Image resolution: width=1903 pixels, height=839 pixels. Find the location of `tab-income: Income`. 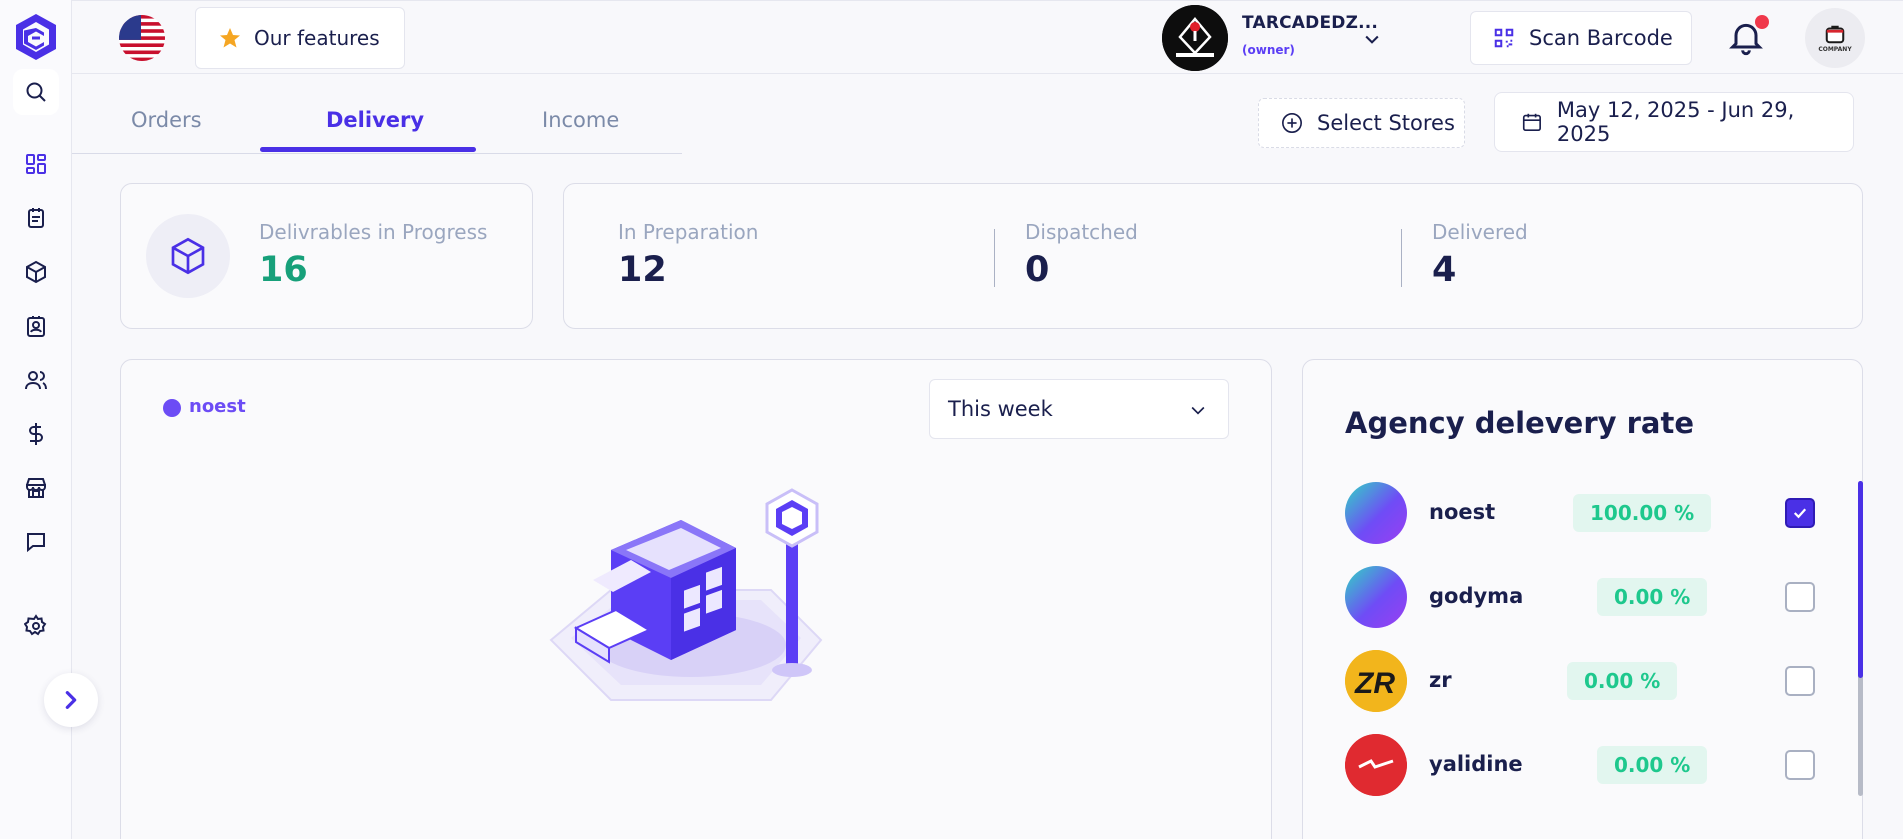

tab-income: Income is located at coordinates (580, 120).